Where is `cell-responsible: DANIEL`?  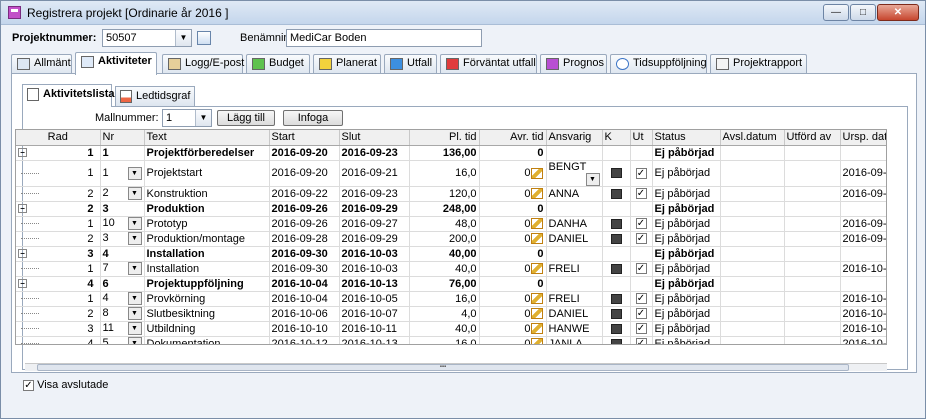 cell-responsible: DANIEL is located at coordinates (574, 314).